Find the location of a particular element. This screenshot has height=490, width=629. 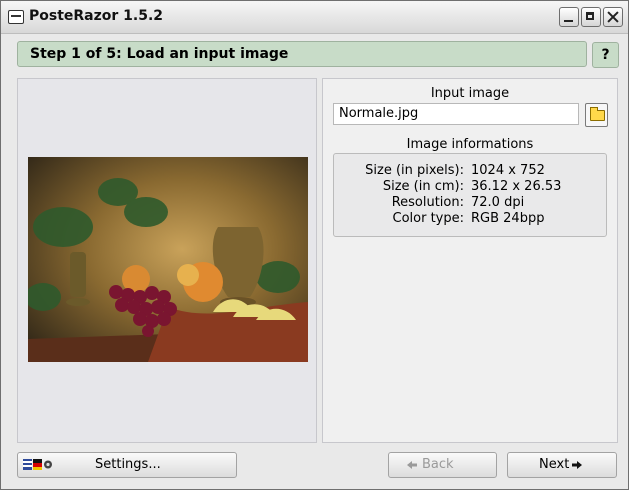

title-bar: PosteRazor 1.5.2 is located at coordinates (314, 17).